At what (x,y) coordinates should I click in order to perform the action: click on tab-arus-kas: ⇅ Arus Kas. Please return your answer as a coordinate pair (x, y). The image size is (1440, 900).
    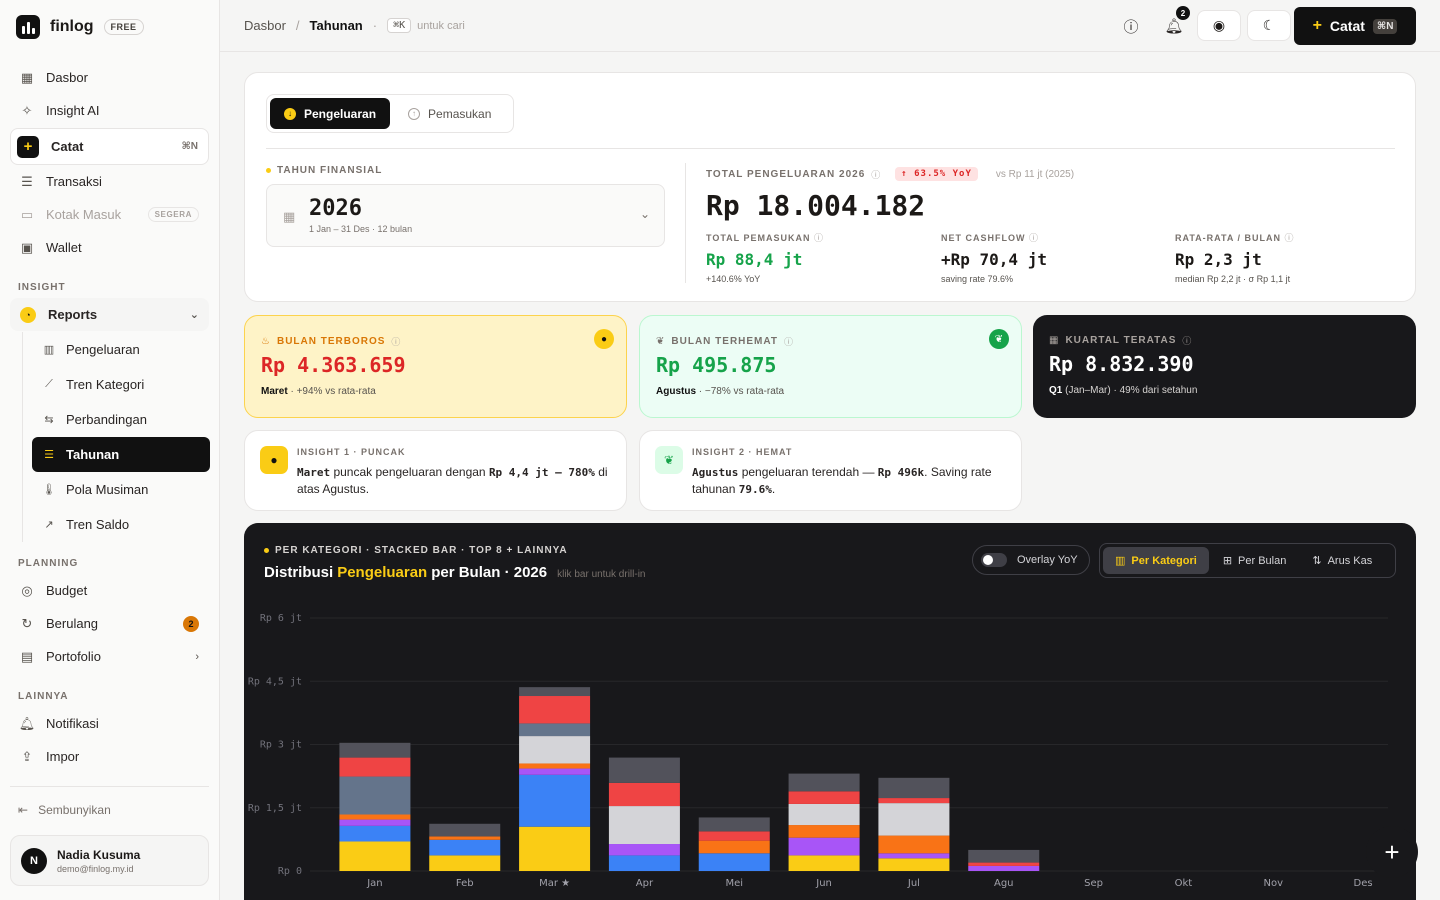
    Looking at the image, I should click on (1342, 560).